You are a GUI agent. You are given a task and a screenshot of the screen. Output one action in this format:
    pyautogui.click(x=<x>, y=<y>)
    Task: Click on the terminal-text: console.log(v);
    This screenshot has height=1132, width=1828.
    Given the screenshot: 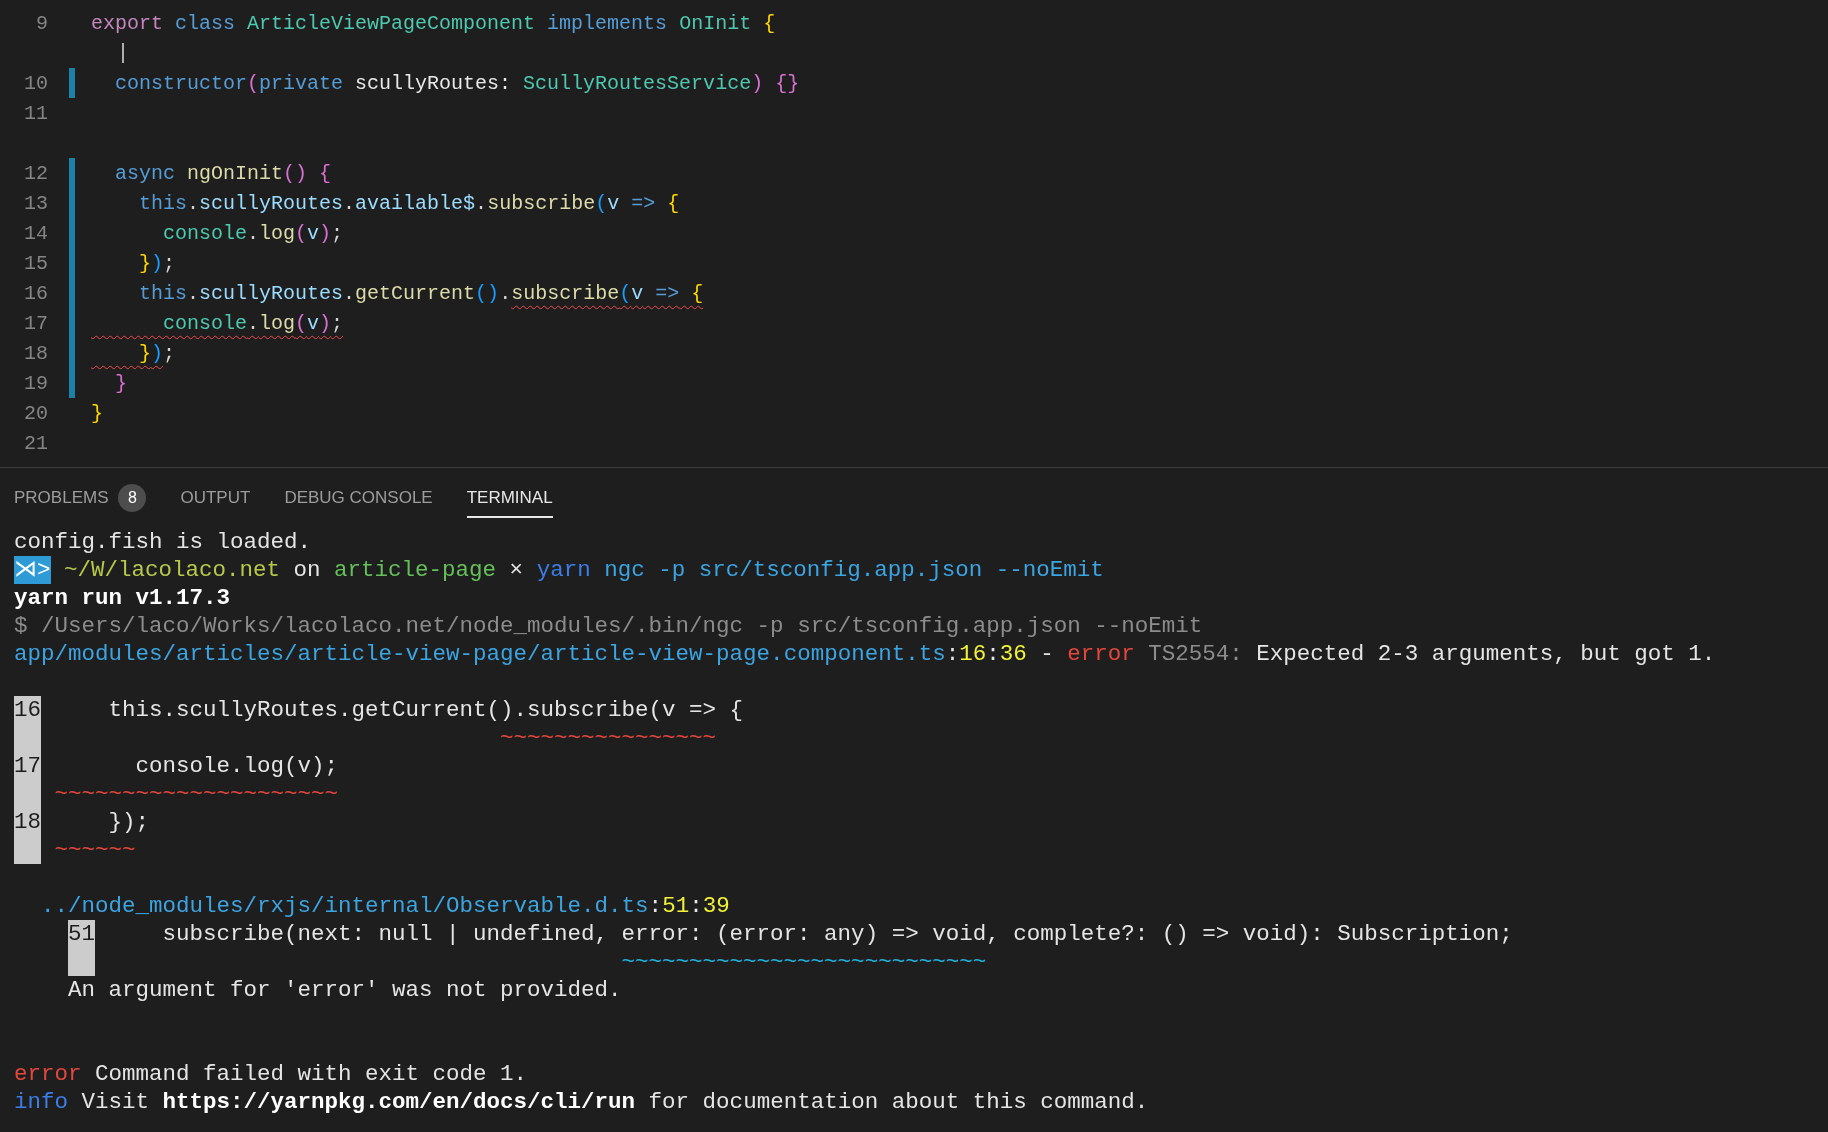 What is the action you would take?
    pyautogui.click(x=236, y=766)
    